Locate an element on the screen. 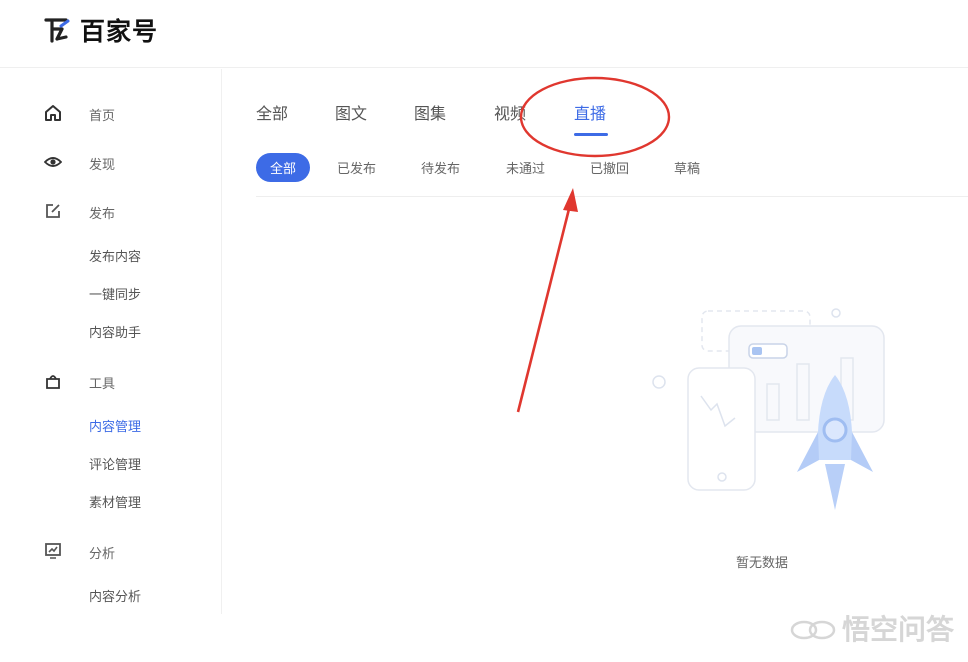 The height and width of the screenshot is (662, 968). speech-bubble-icon is located at coordinates (813, 628).